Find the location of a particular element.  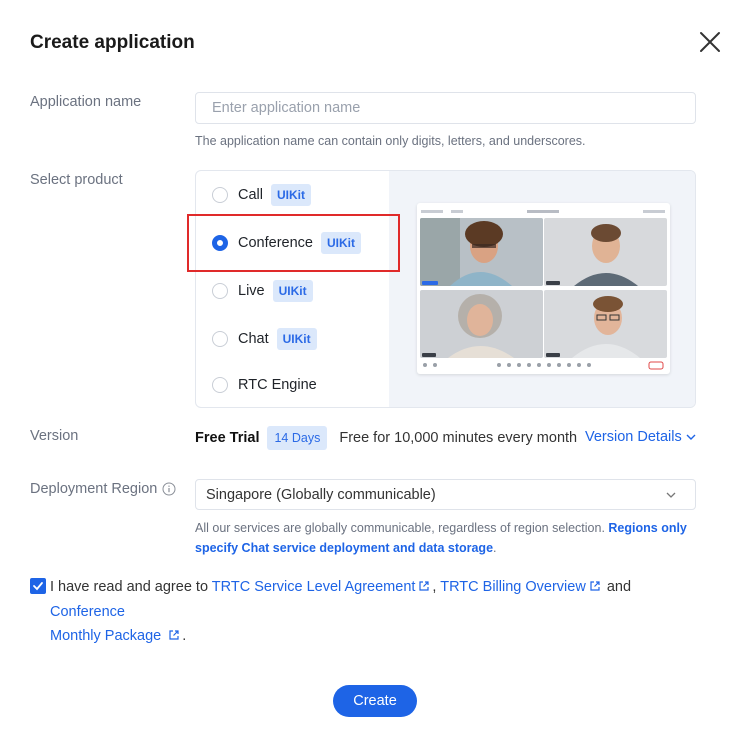

billing-link: TRTC Billing Overview is located at coordinates (521, 587).